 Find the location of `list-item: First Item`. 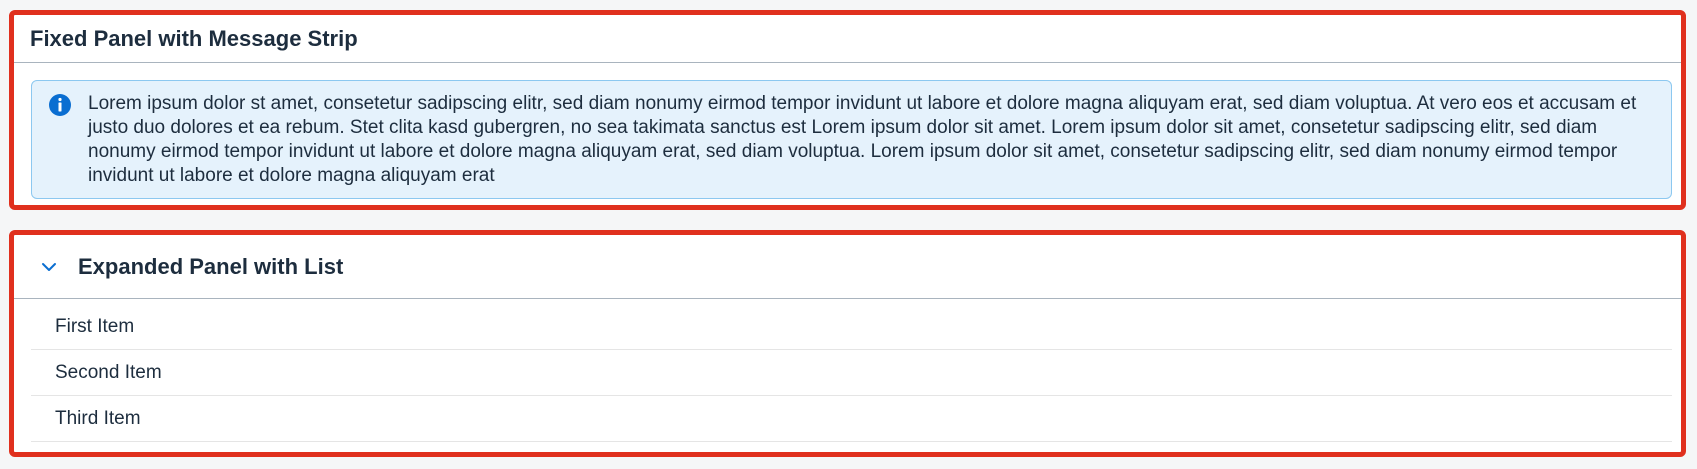

list-item: First Item is located at coordinates (851, 327).